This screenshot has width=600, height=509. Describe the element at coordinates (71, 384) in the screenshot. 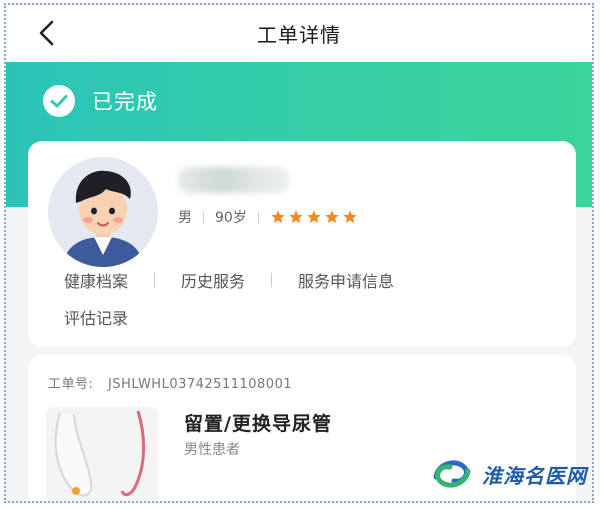

I see `order-number-label: 工单号:` at that location.